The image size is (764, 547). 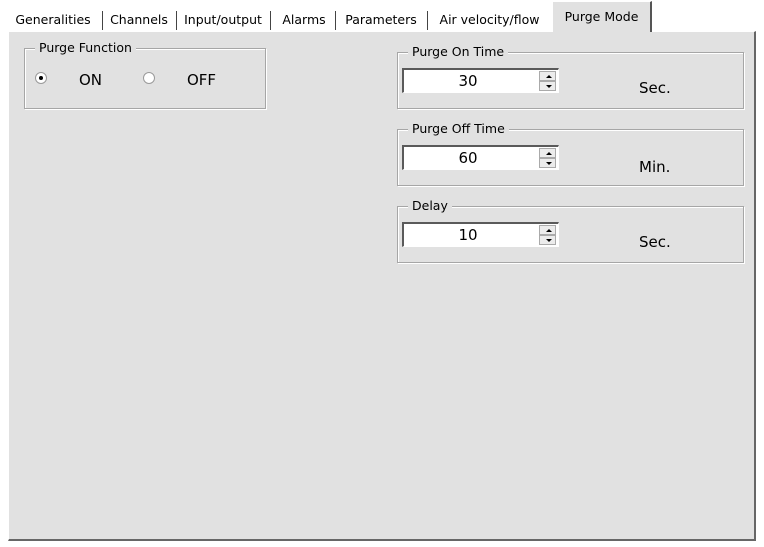 What do you see at coordinates (139, 20) in the screenshot?
I see `tab-channels: Channels` at bounding box center [139, 20].